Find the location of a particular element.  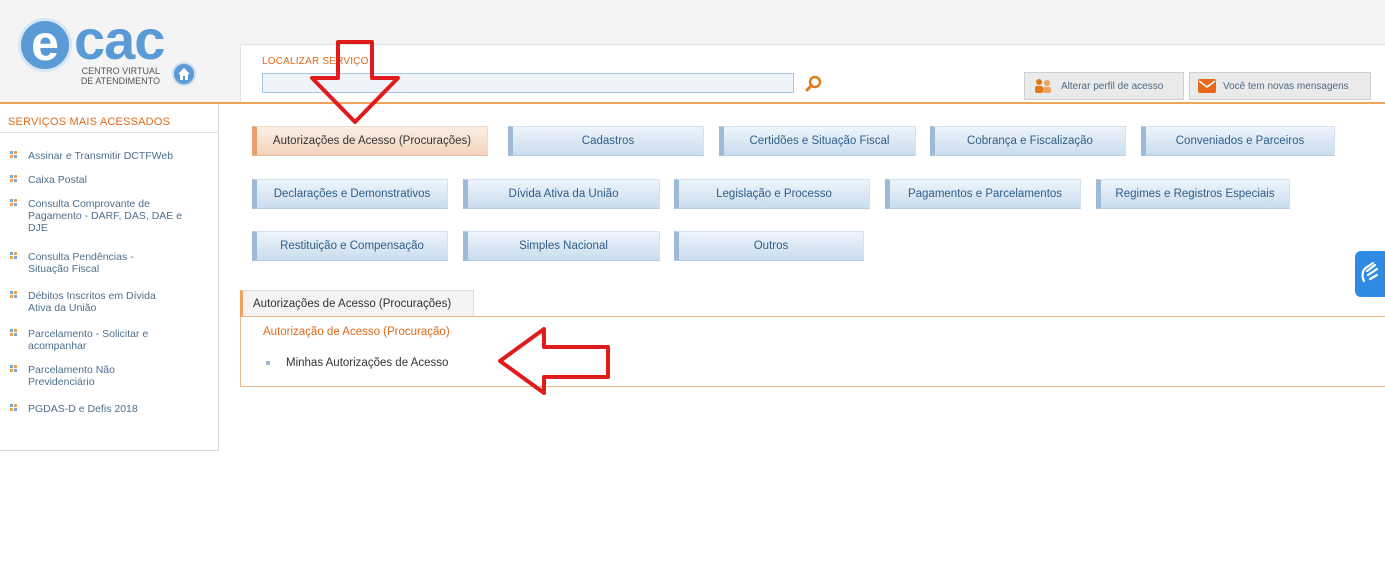

category-autorizacoes: Autorizações de Acesso (Procurações) is located at coordinates (370, 141).